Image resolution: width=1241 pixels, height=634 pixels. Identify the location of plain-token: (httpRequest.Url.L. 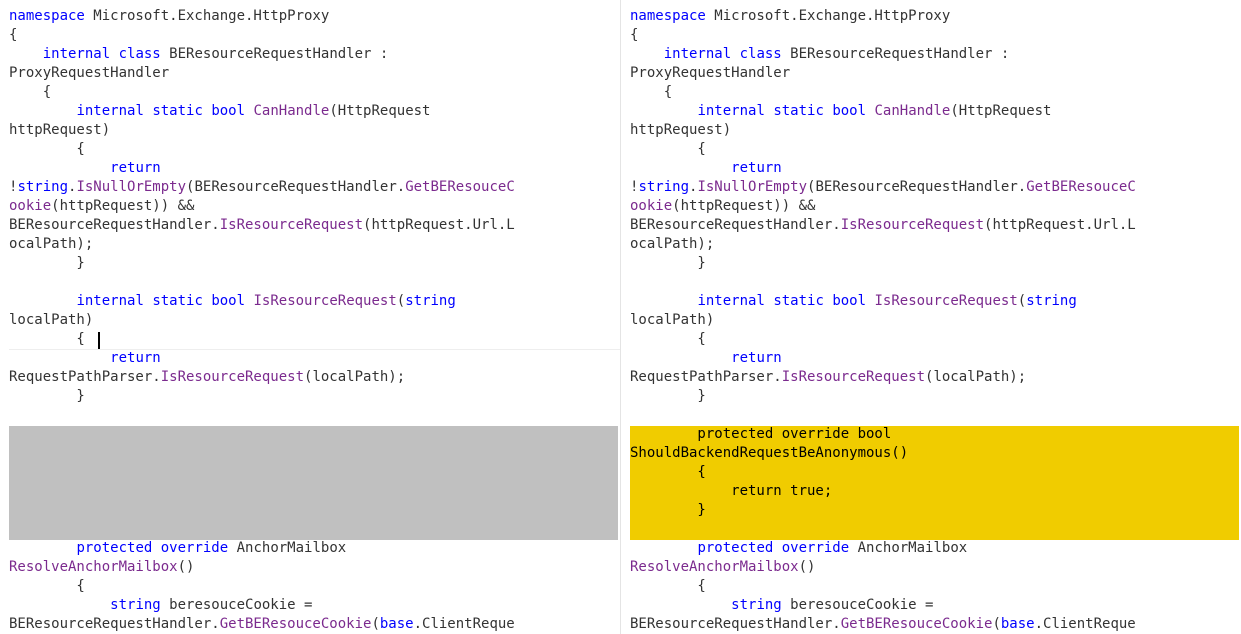
(1060, 225).